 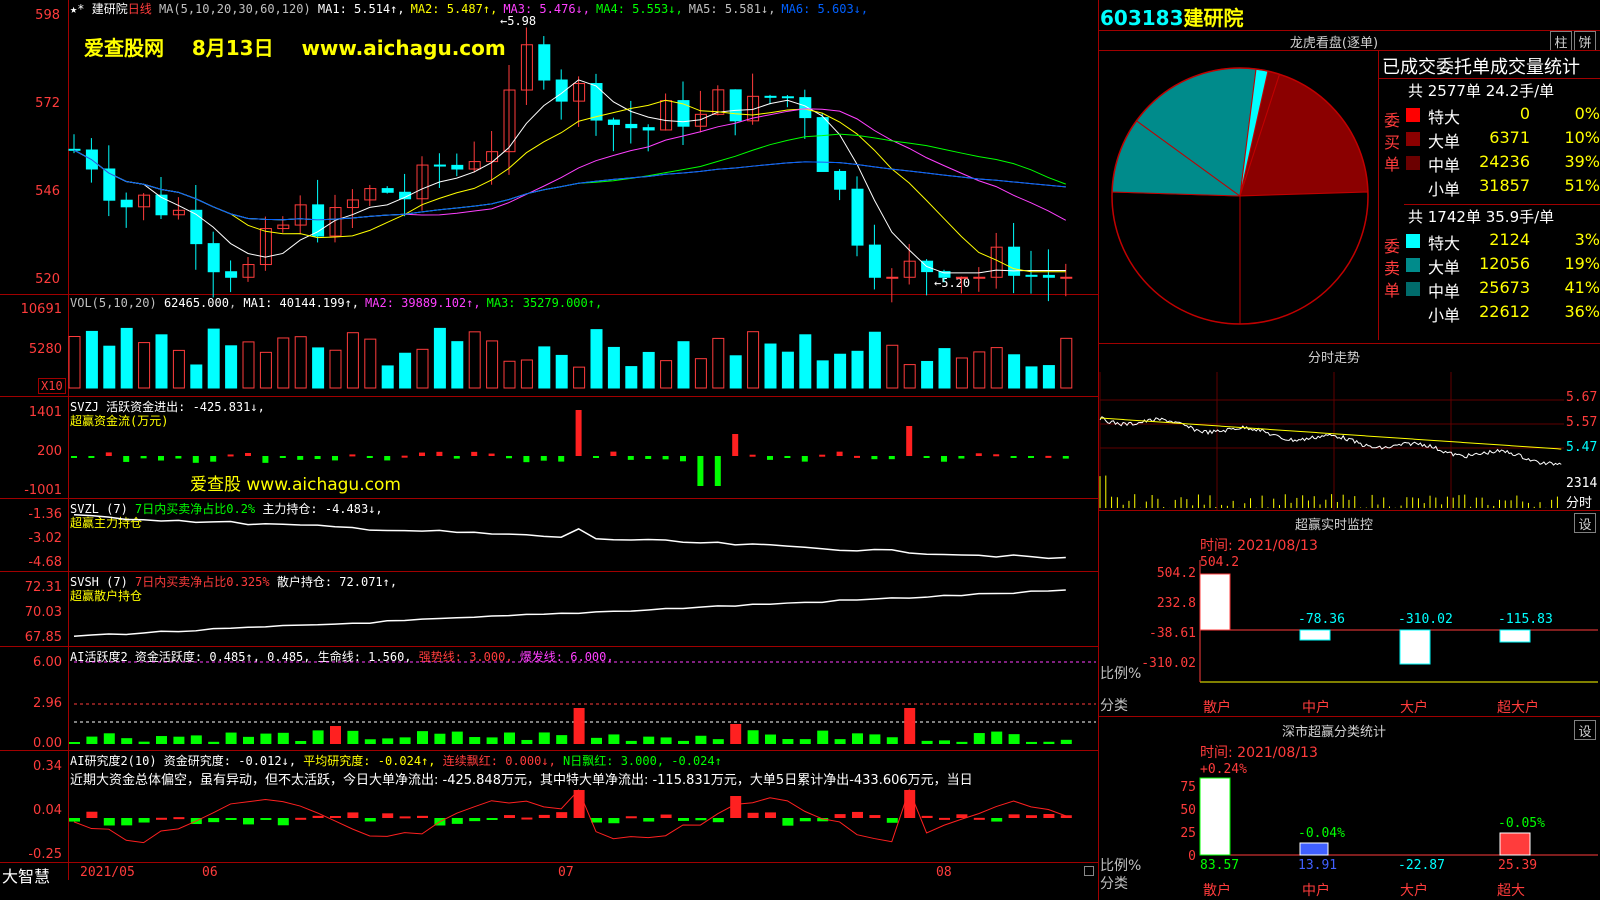 What do you see at coordinates (1444, 117) in the screenshot?
I see `row-label: 特大` at bounding box center [1444, 117].